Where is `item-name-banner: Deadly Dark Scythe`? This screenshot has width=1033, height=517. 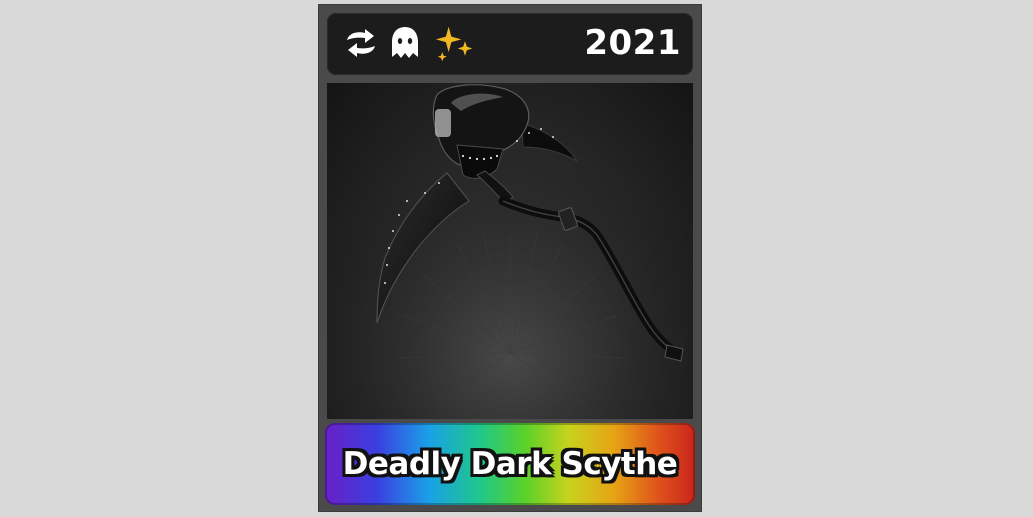
item-name-banner: Deadly Dark Scythe is located at coordinates (510, 464).